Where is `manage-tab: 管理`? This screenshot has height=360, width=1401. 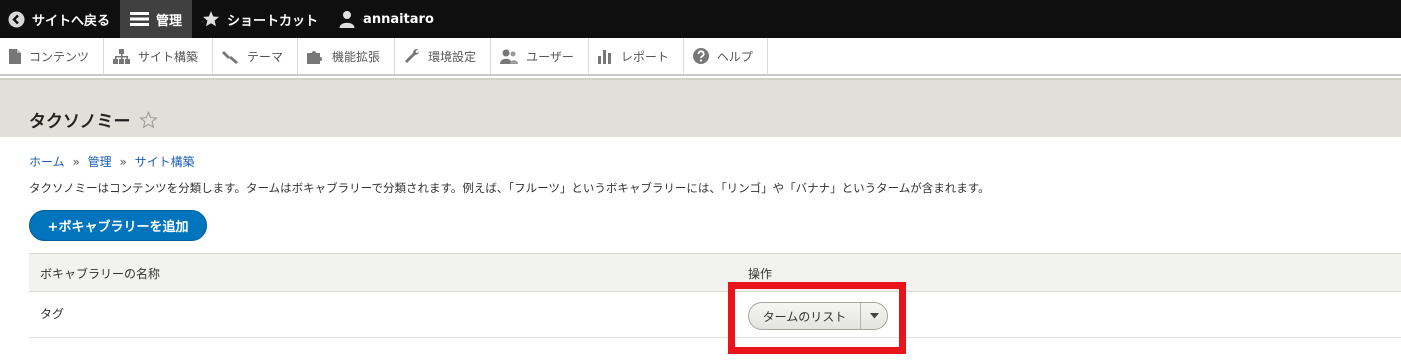
manage-tab: 管理 is located at coordinates (156, 19).